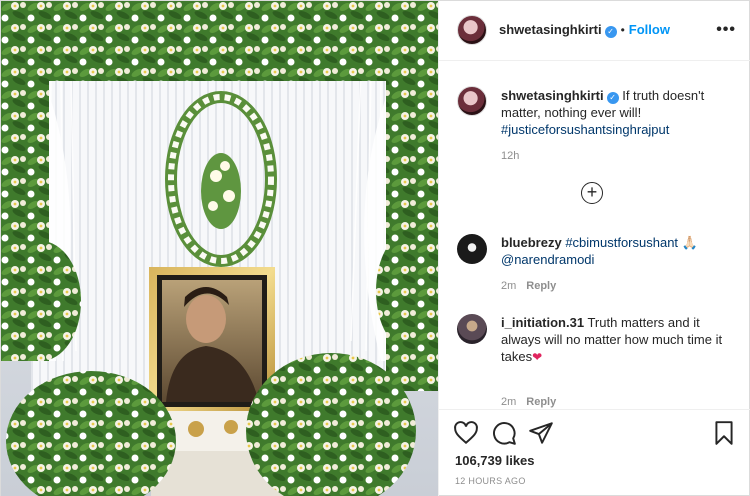 This screenshot has height=496, width=750. I want to click on author-username: shwetasinghkirti, so click(550, 29).